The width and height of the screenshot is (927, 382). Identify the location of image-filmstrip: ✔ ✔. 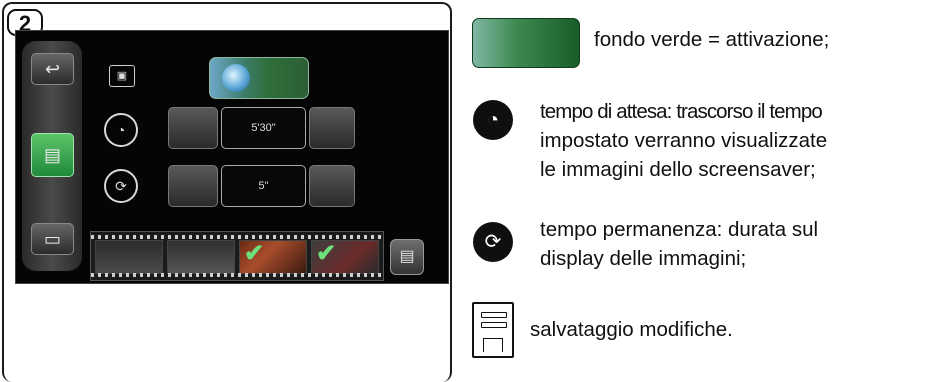
(237, 256).